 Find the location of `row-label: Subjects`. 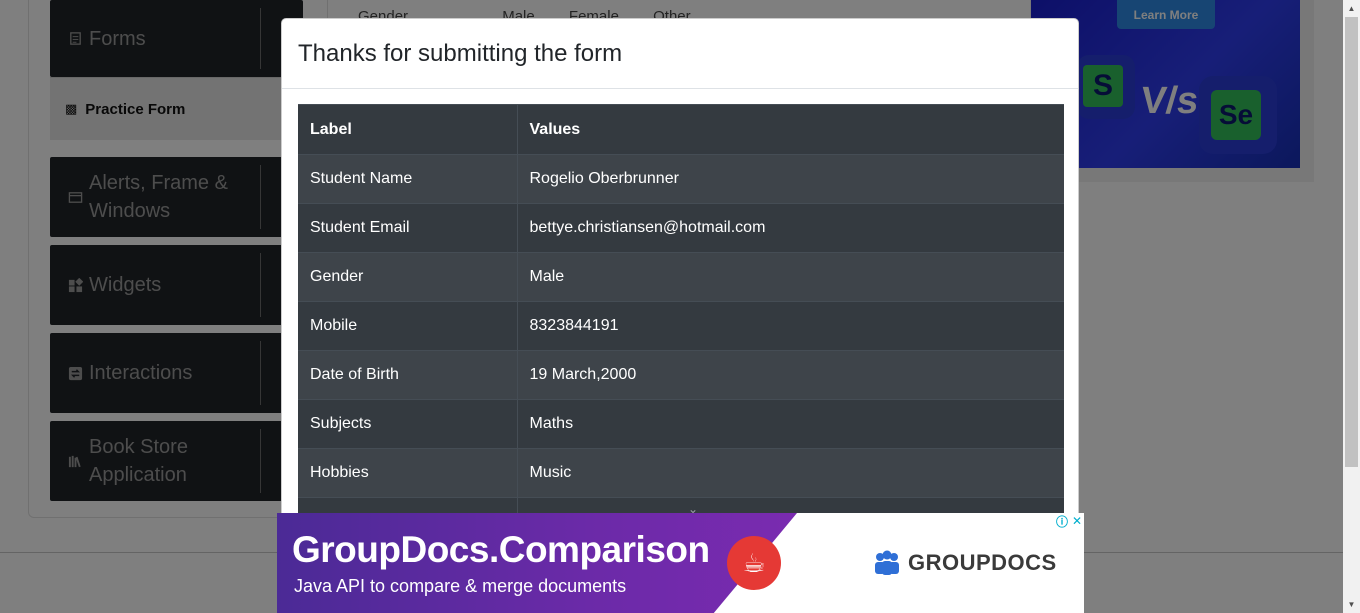

row-label: Subjects is located at coordinates (408, 424).